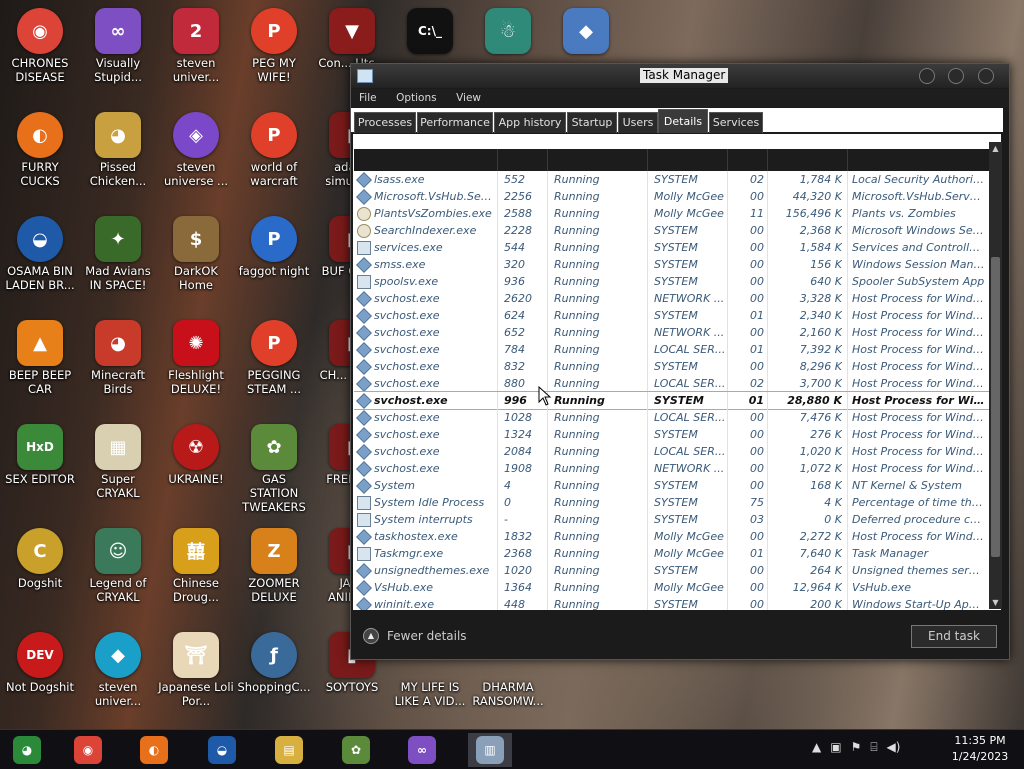 This screenshot has height=769, width=1024. What do you see at coordinates (954, 636) in the screenshot?
I see `end-task-button: End task` at bounding box center [954, 636].